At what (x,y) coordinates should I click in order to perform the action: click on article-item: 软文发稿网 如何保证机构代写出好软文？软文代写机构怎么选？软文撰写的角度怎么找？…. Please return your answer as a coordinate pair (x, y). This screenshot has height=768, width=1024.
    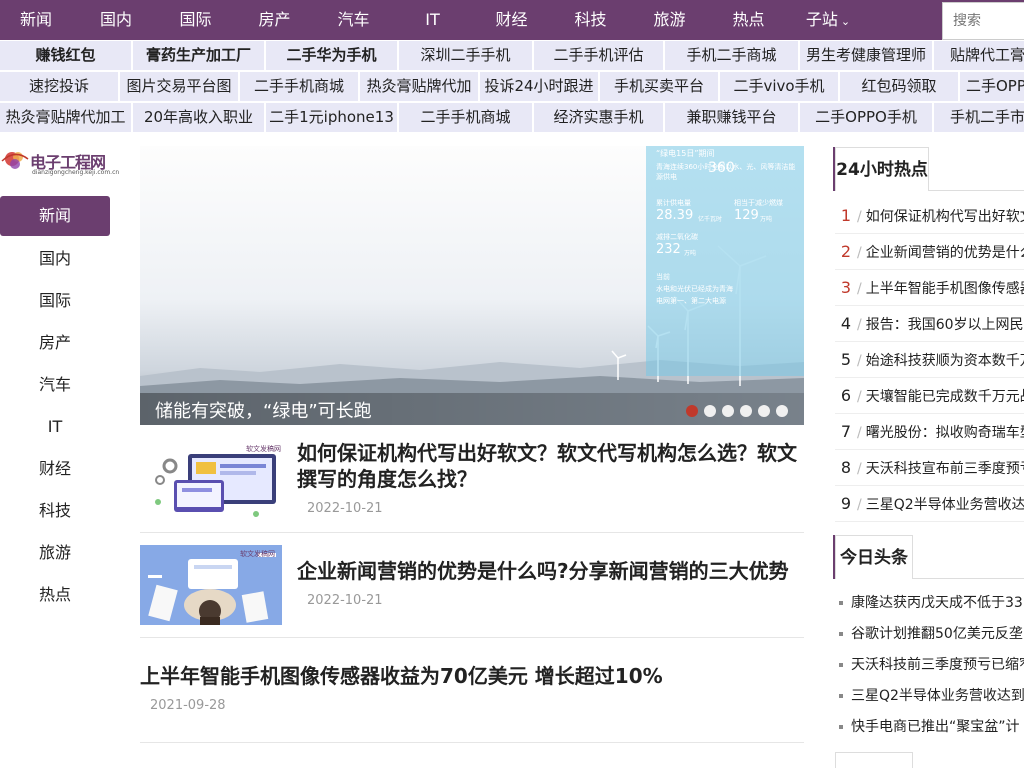
    Looking at the image, I should click on (472, 486).